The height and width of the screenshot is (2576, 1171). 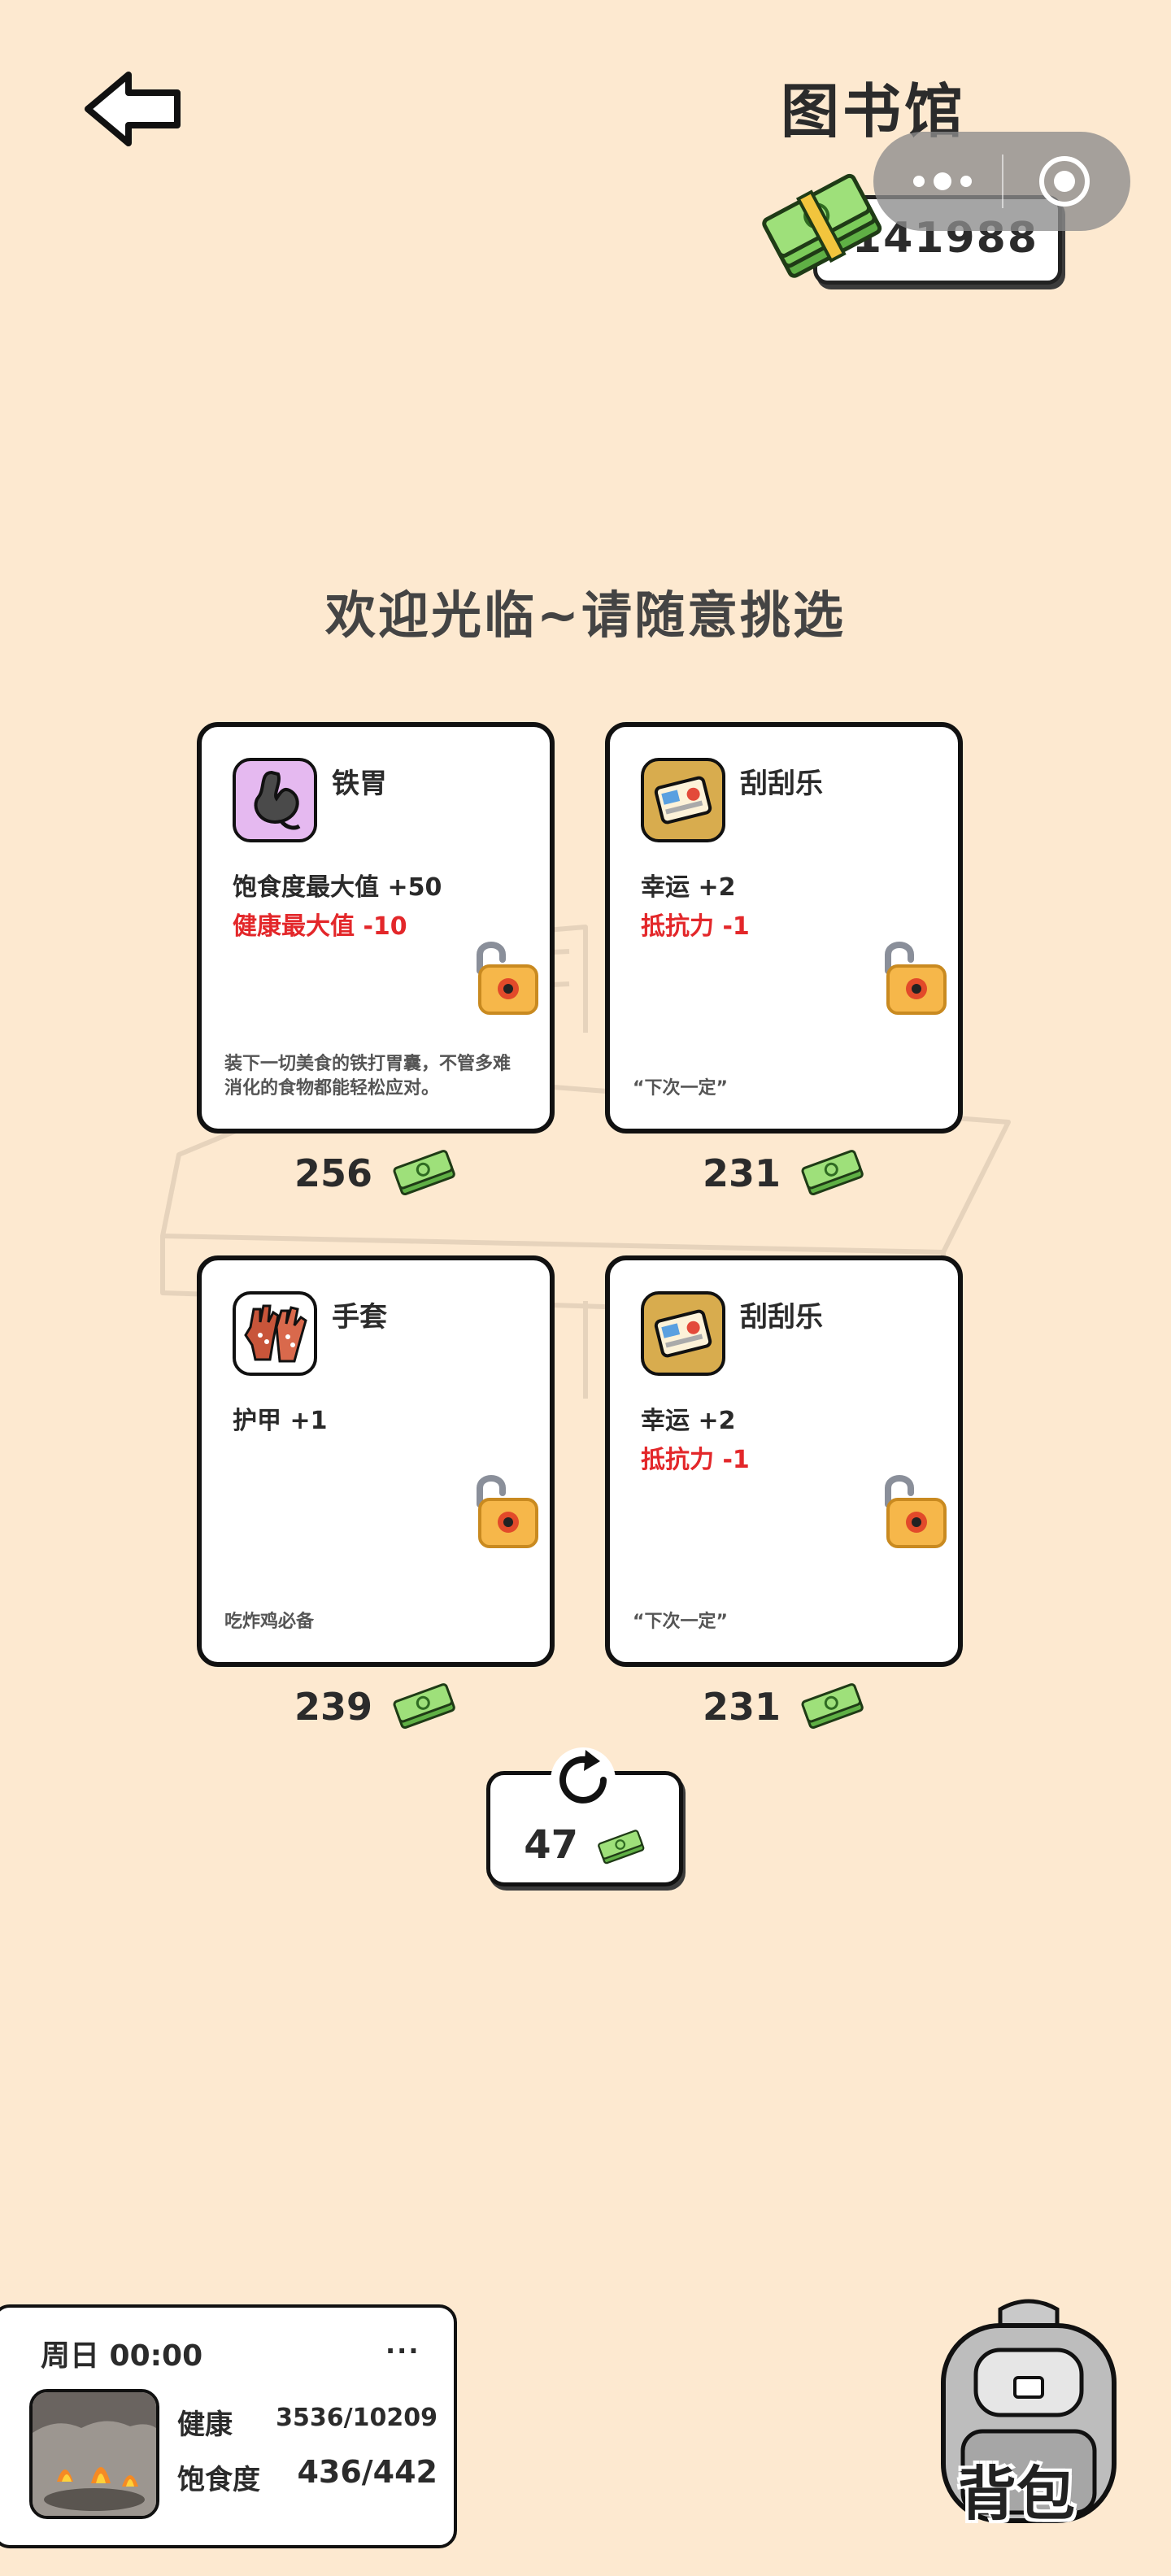 What do you see at coordinates (281, 1421) in the screenshot?
I see `item-stat-positive: 护甲 +1` at bounding box center [281, 1421].